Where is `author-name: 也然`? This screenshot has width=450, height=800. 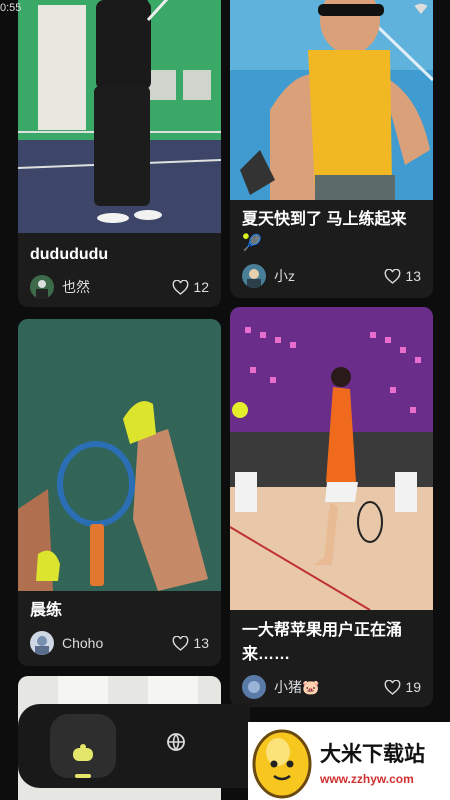
author-name: 也然 is located at coordinates (117, 287).